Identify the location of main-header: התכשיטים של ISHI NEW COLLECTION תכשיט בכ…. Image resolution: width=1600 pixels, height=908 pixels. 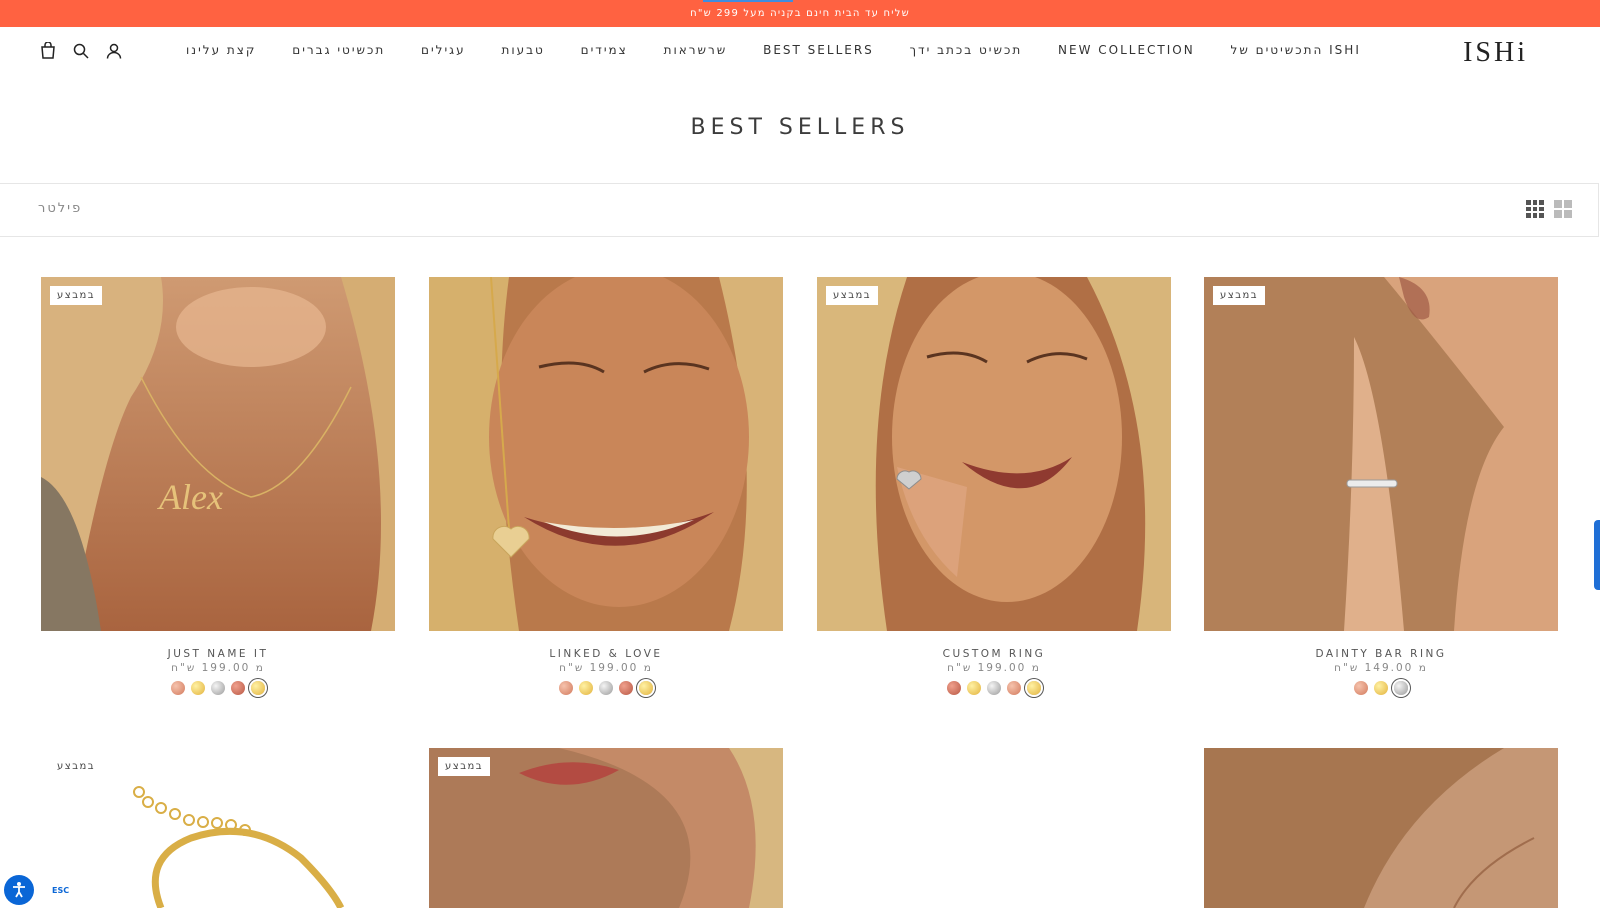
(800, 52).